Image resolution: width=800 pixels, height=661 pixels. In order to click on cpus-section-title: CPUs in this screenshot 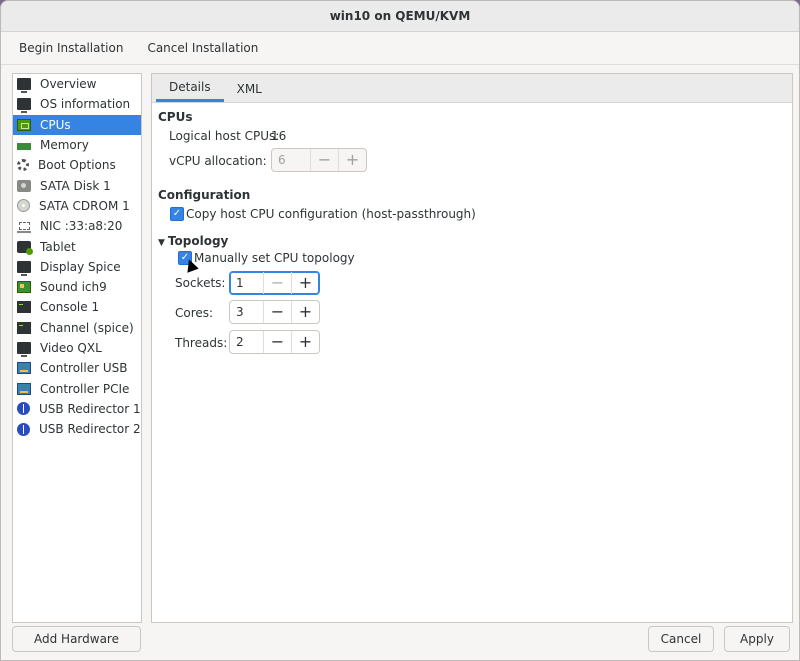, I will do `click(175, 117)`.